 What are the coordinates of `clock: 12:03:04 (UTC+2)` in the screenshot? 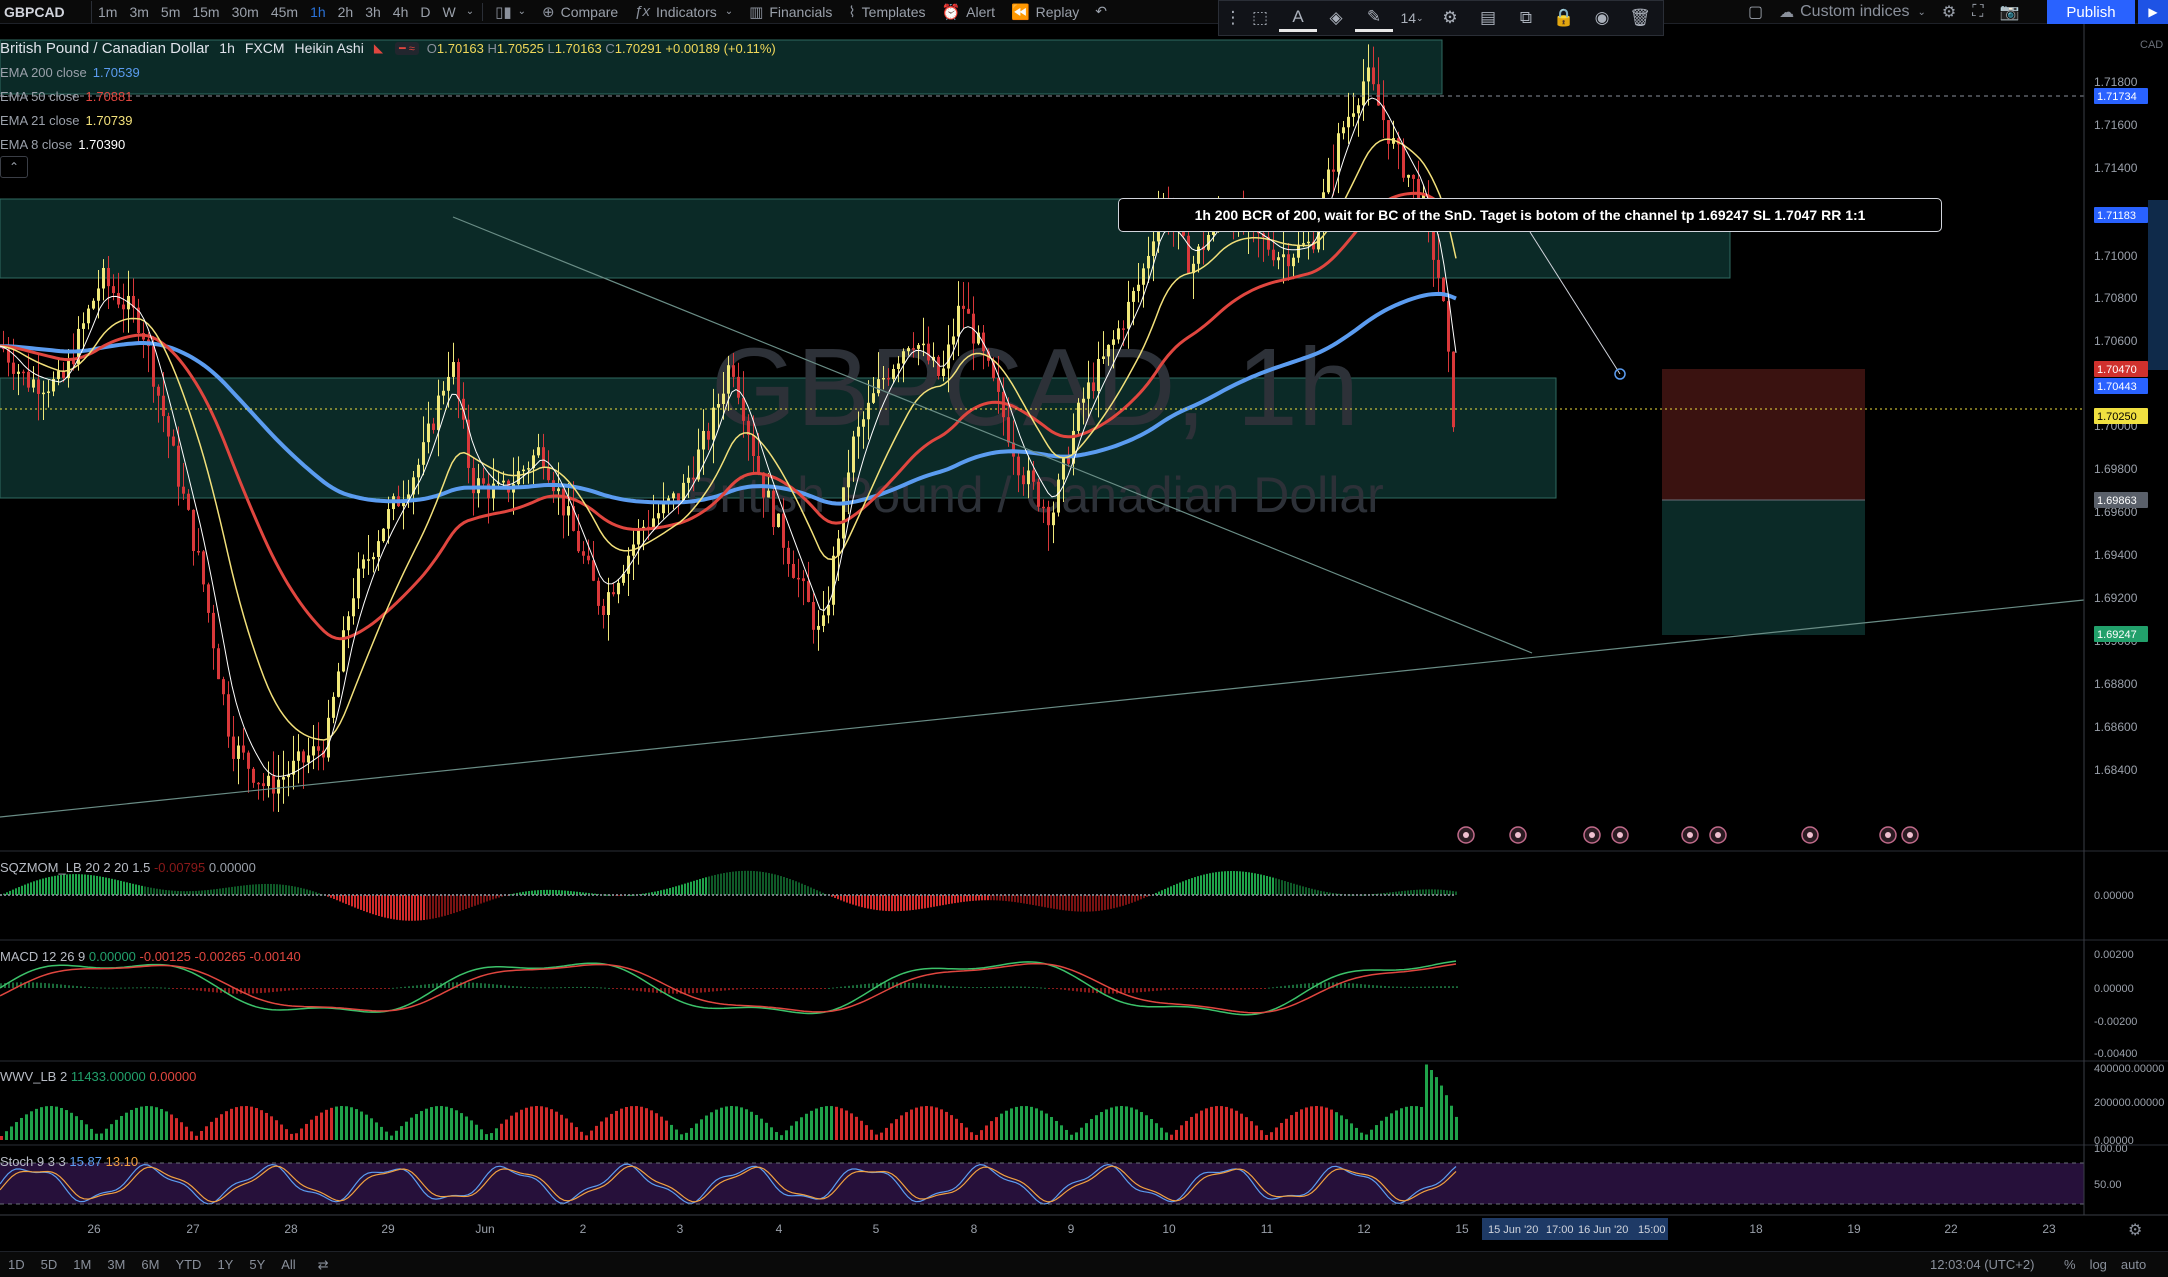 It's located at (1982, 1264).